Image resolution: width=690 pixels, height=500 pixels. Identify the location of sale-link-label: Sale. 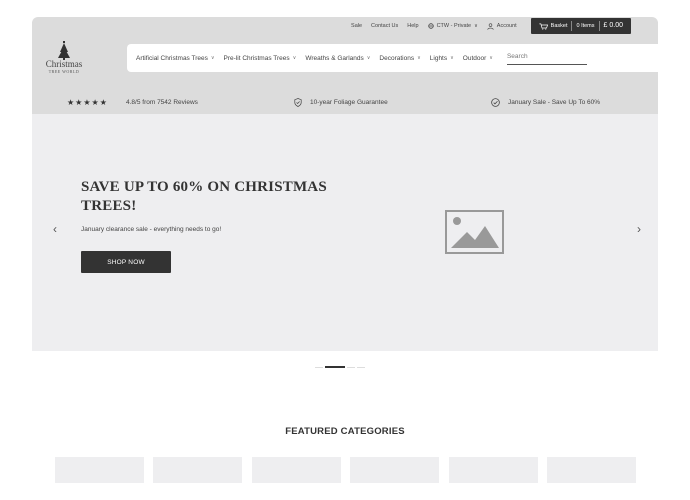
(357, 26).